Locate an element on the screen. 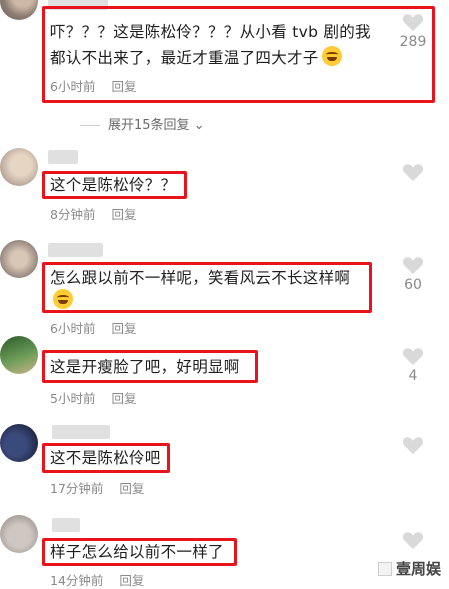 Image resolution: width=449 pixels, height=589 pixels. comment-time: 14分钟前 is located at coordinates (77, 580).